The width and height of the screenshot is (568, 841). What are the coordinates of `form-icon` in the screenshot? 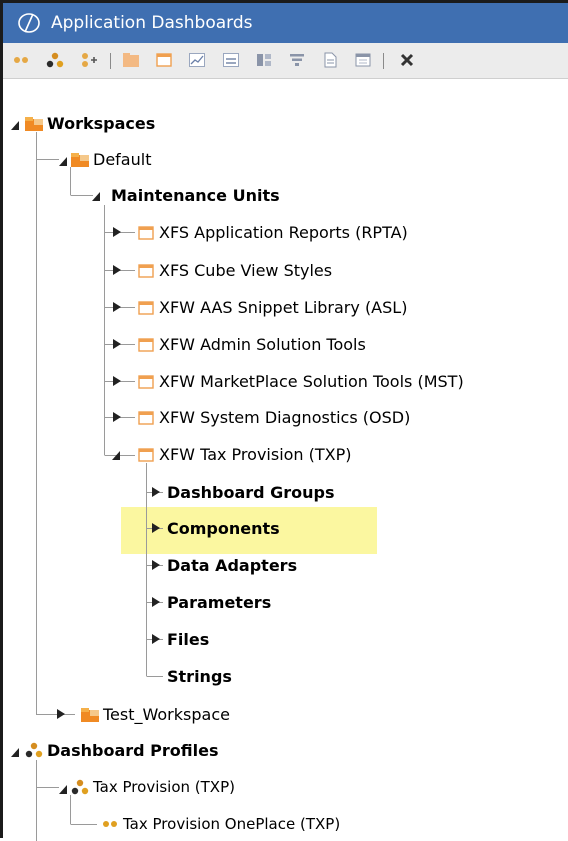 It's located at (231, 60).